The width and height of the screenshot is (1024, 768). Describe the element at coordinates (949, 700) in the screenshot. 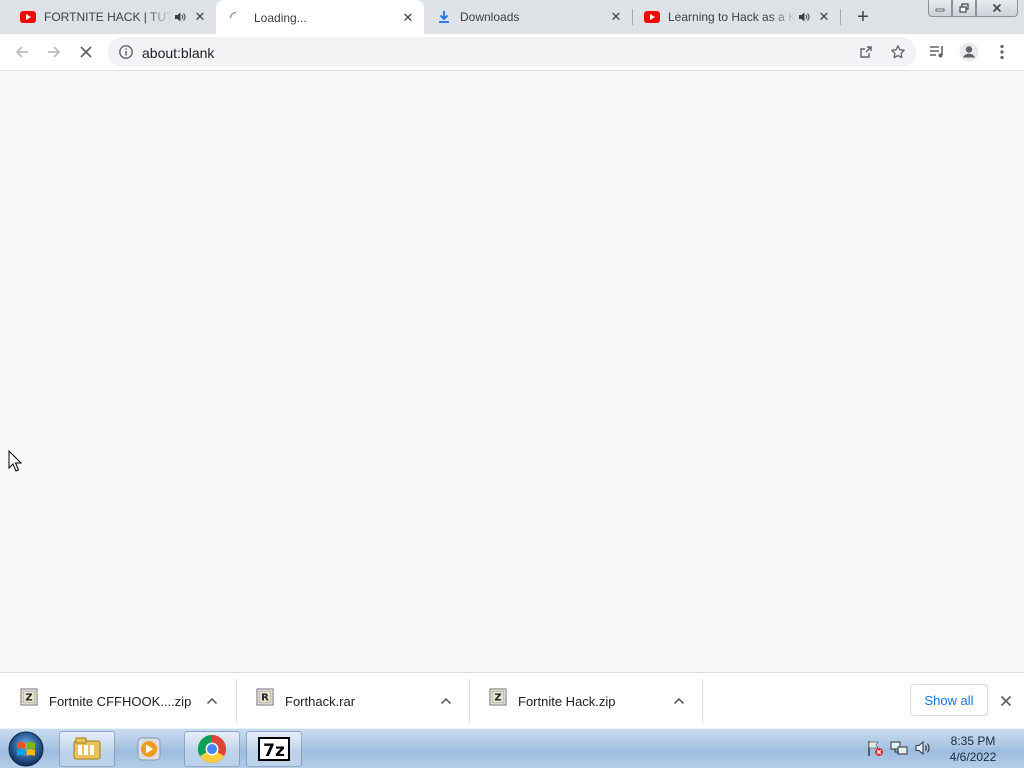

I see `show-all-button: Show all` at that location.